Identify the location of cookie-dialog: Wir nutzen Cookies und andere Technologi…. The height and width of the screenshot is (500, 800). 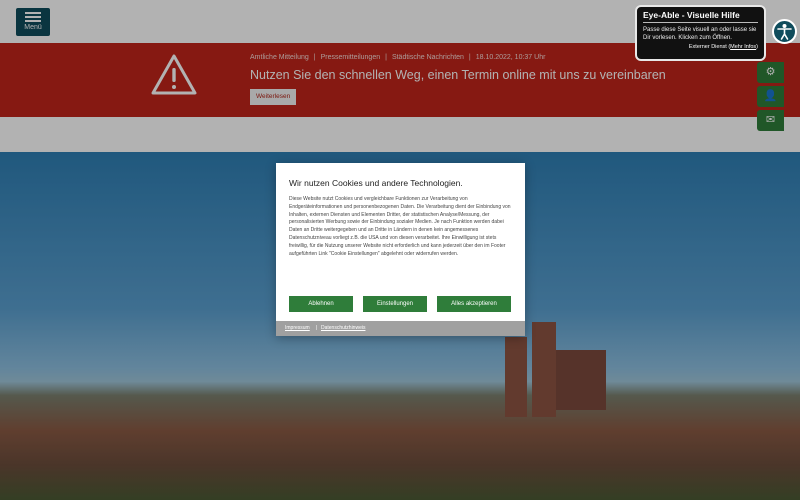
(400, 249).